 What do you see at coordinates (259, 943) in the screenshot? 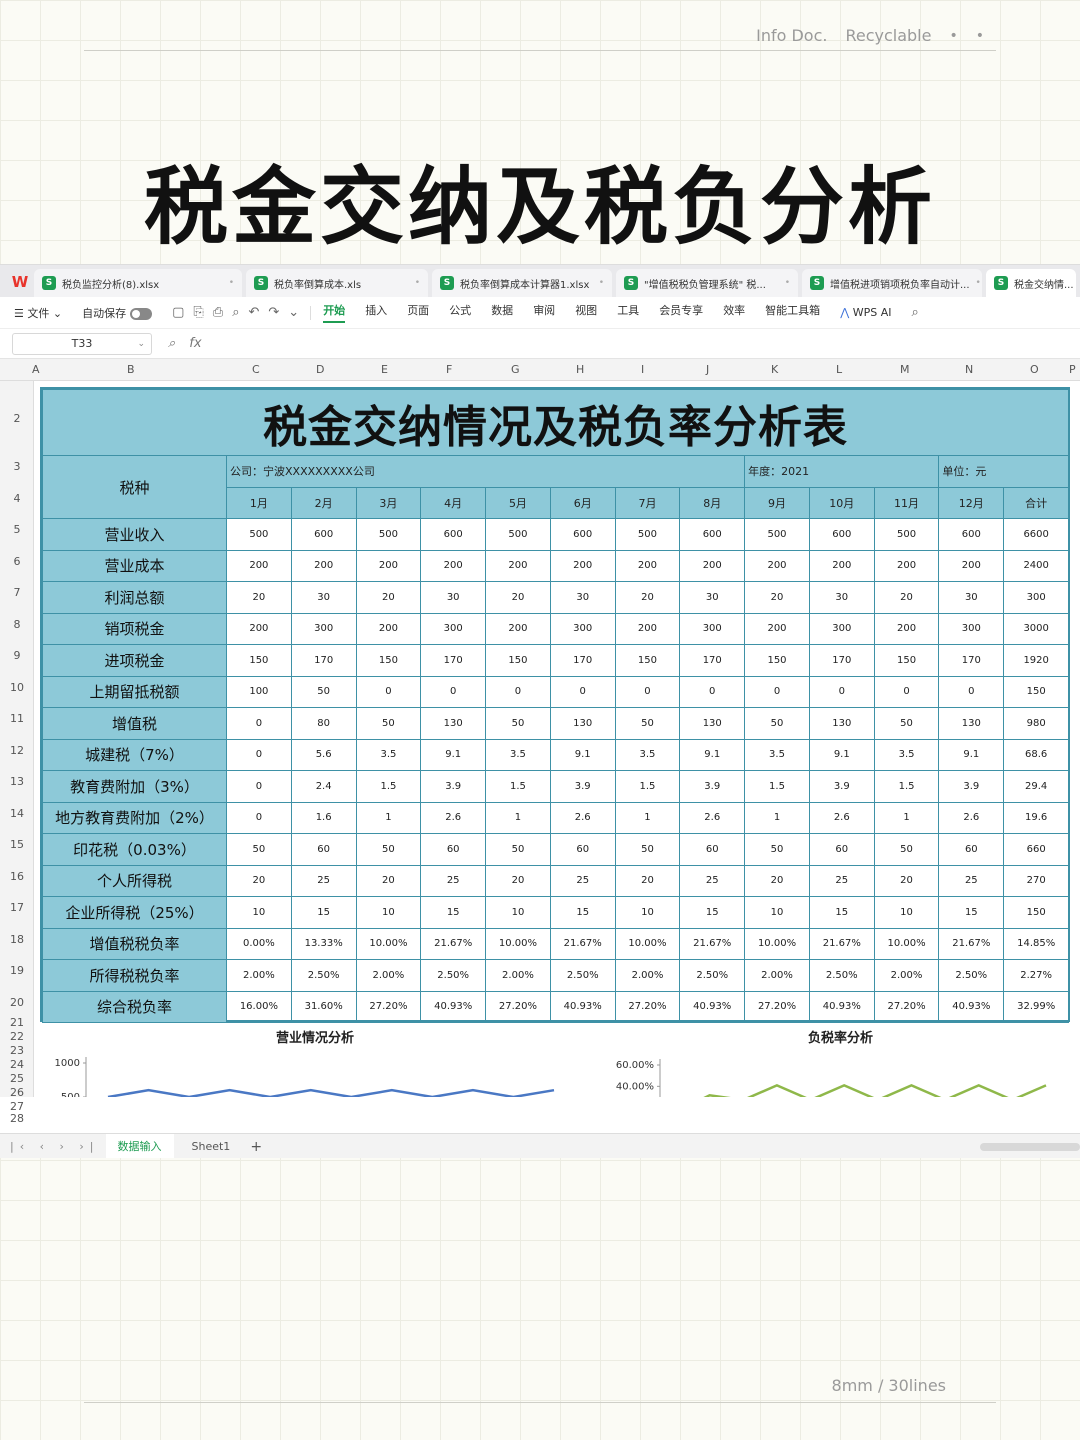
I see `data-cell: 0.00%` at bounding box center [259, 943].